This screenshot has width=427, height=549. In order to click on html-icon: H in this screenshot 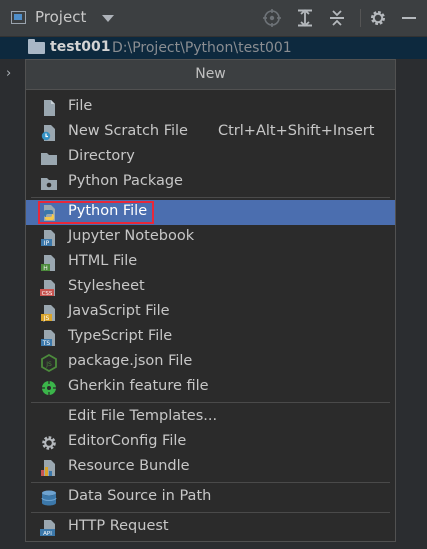, I will do `click(49, 263)`.